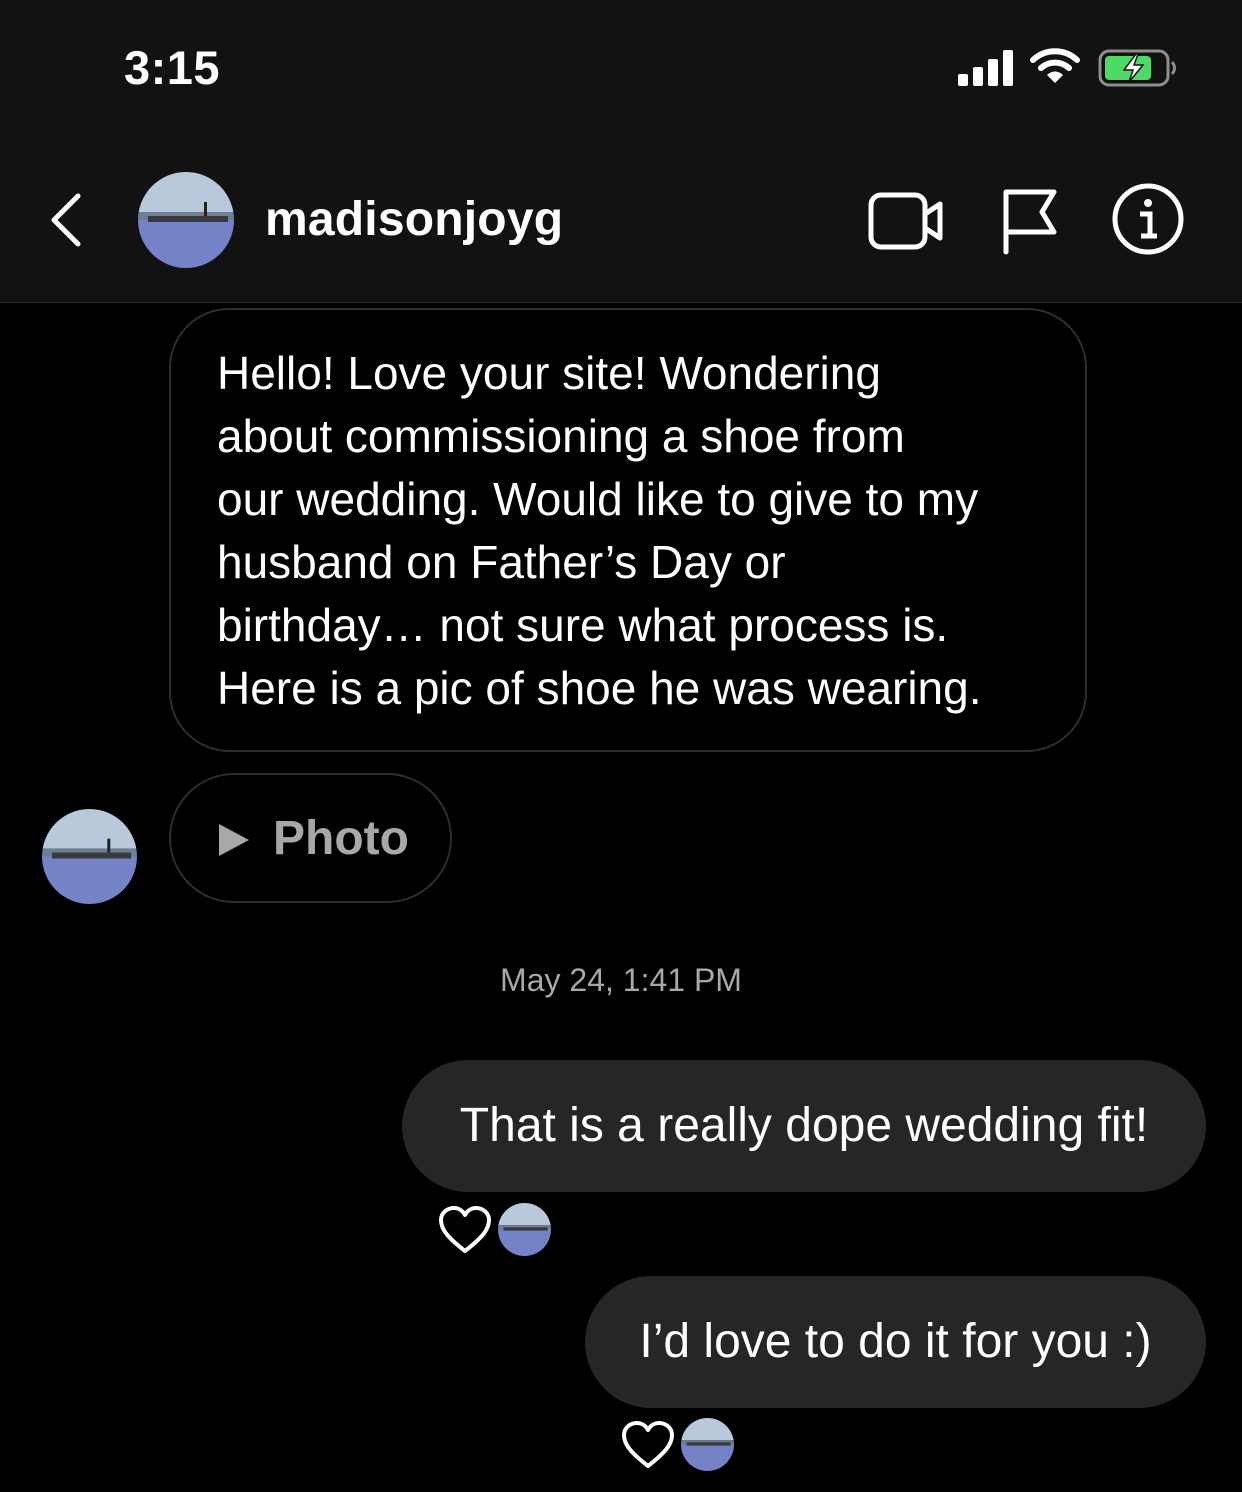 The width and height of the screenshot is (1242, 1492). I want to click on sender-avatar, so click(89, 856).